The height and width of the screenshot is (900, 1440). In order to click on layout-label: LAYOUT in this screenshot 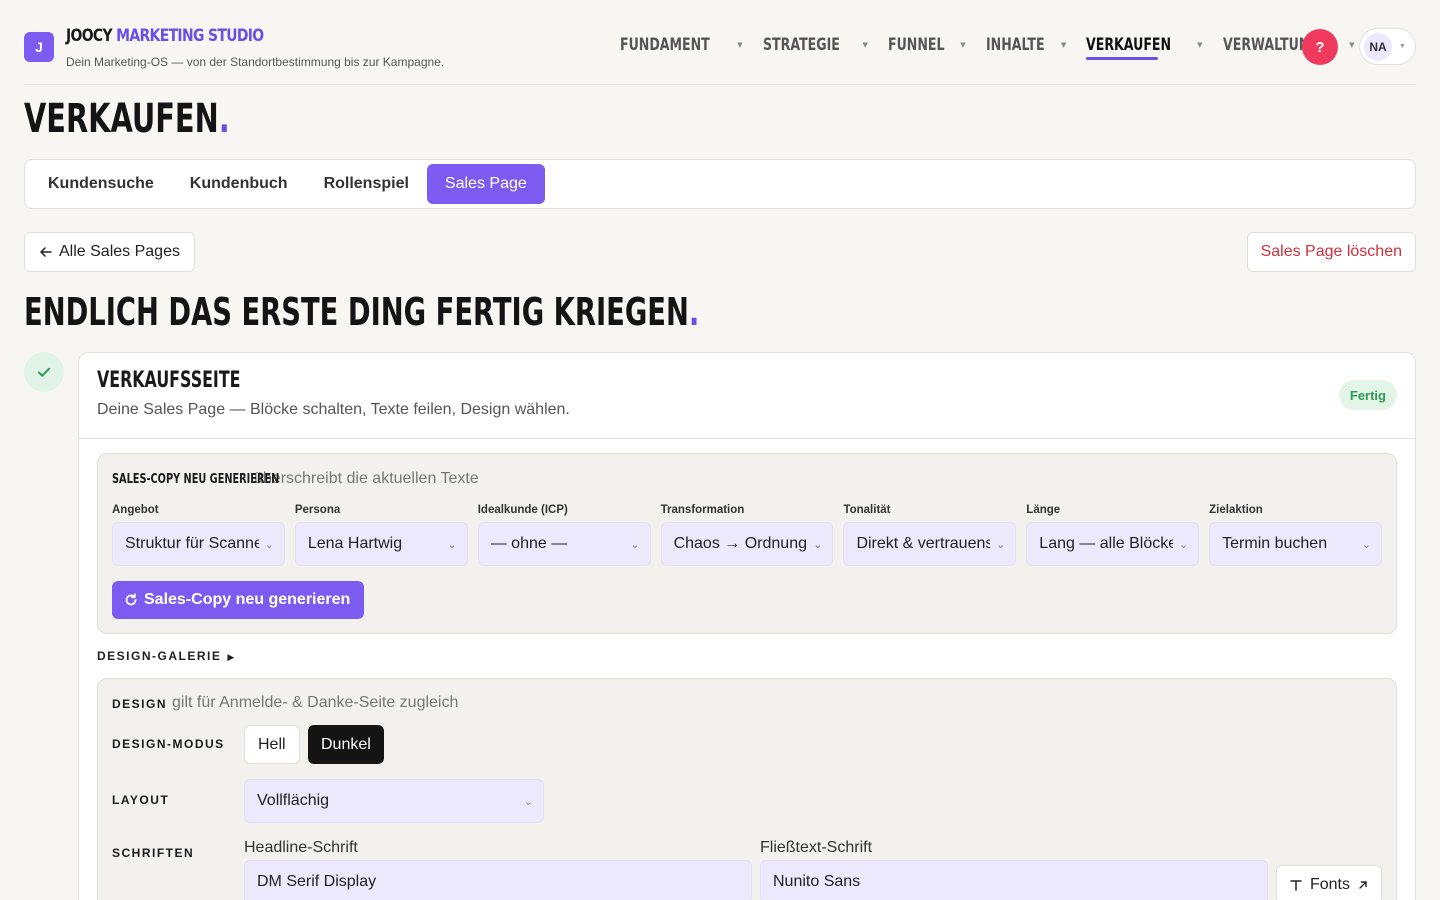, I will do `click(141, 800)`.